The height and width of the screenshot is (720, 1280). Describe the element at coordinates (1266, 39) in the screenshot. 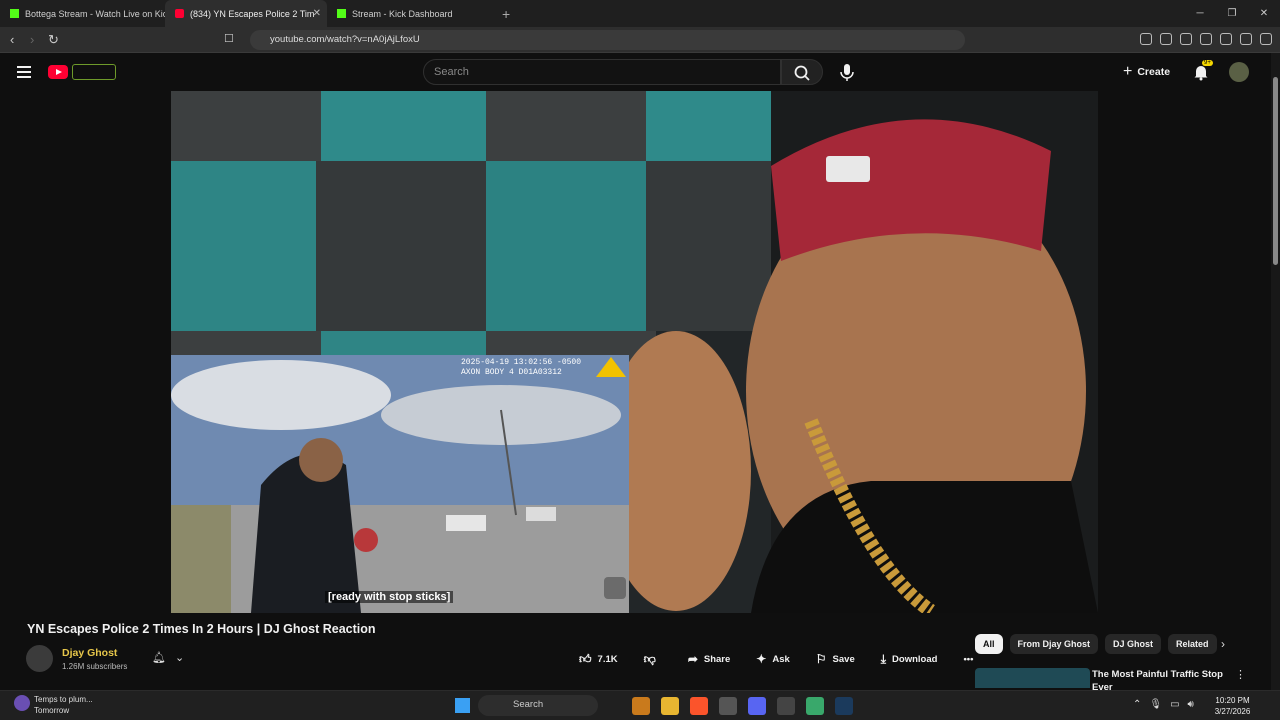

I see `menu-icon` at that location.